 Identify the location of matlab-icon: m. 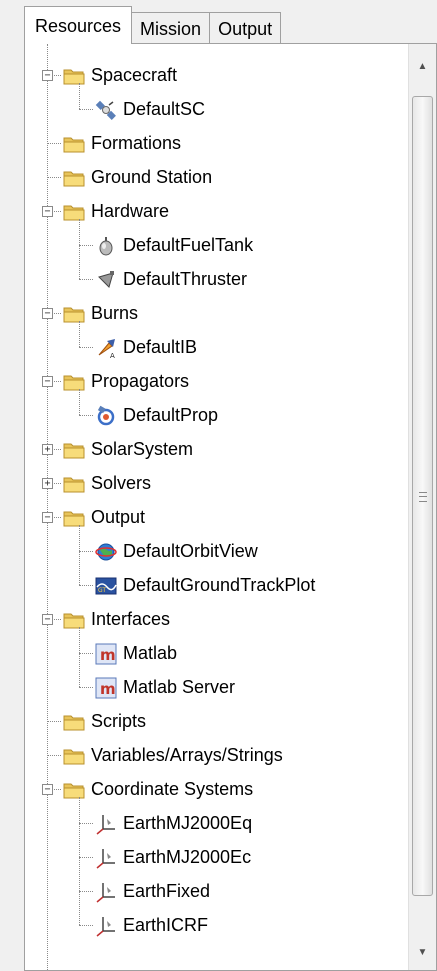
(106, 653).